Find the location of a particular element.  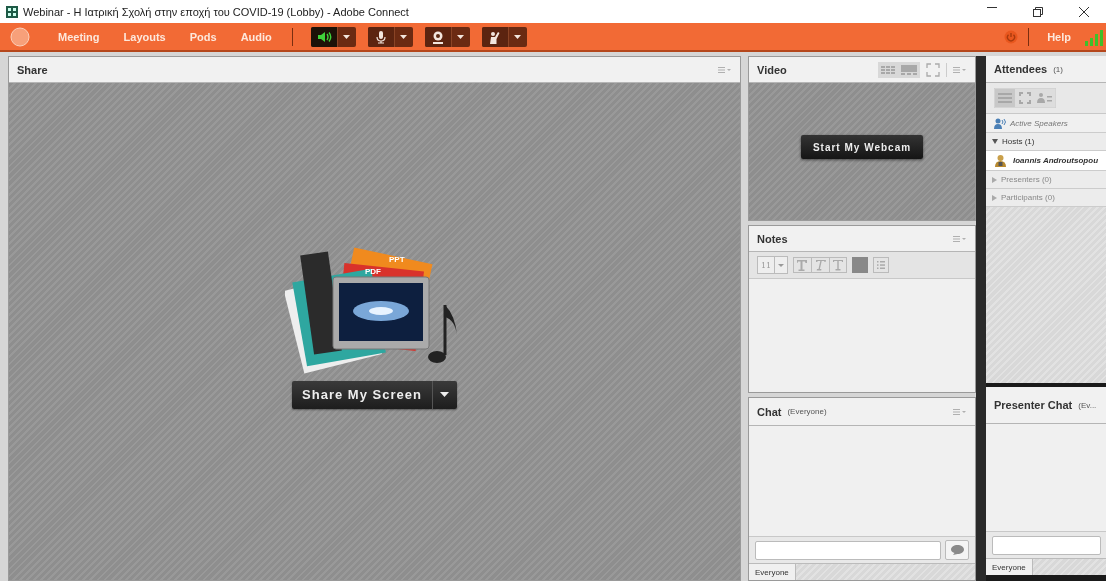

menu-item: Audio is located at coordinates (256, 36).